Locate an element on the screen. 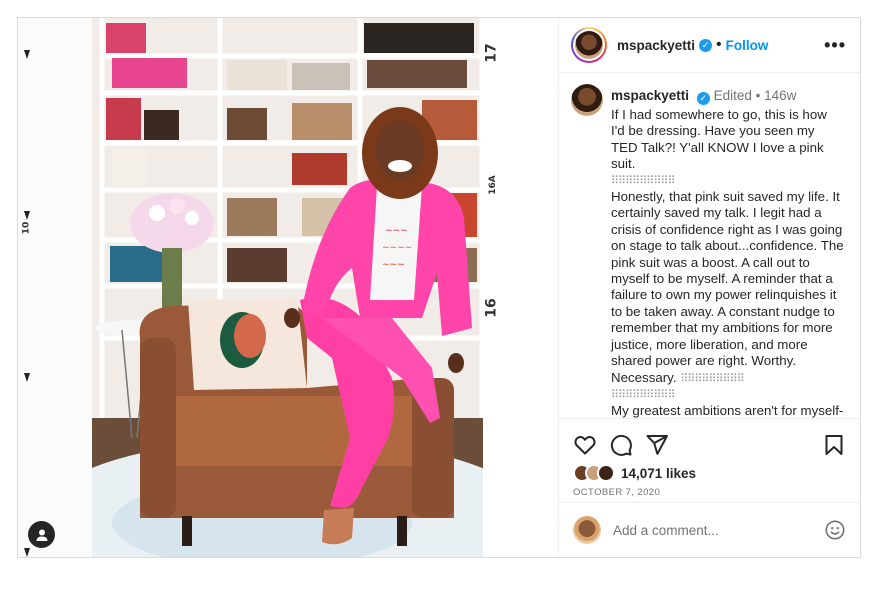 This screenshot has height=596, width=877. more-options-icon: ••• is located at coordinates (835, 45).